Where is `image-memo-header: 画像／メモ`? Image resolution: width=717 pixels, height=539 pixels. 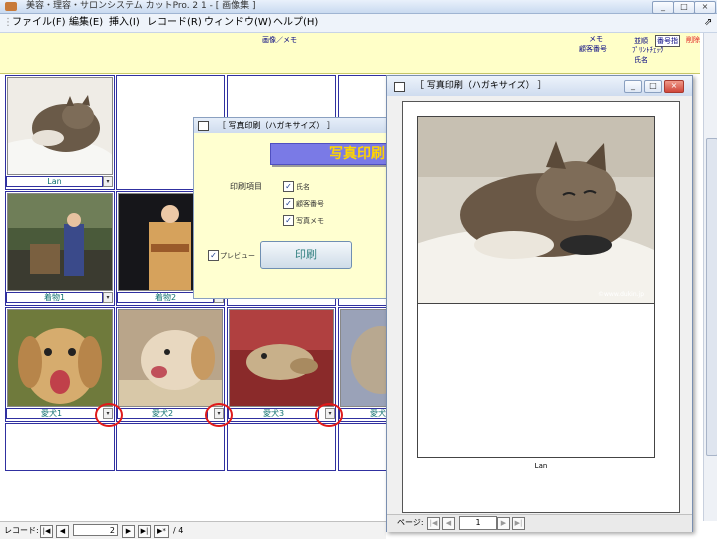
image-memo-header: 画像／メモ is located at coordinates (279, 40).